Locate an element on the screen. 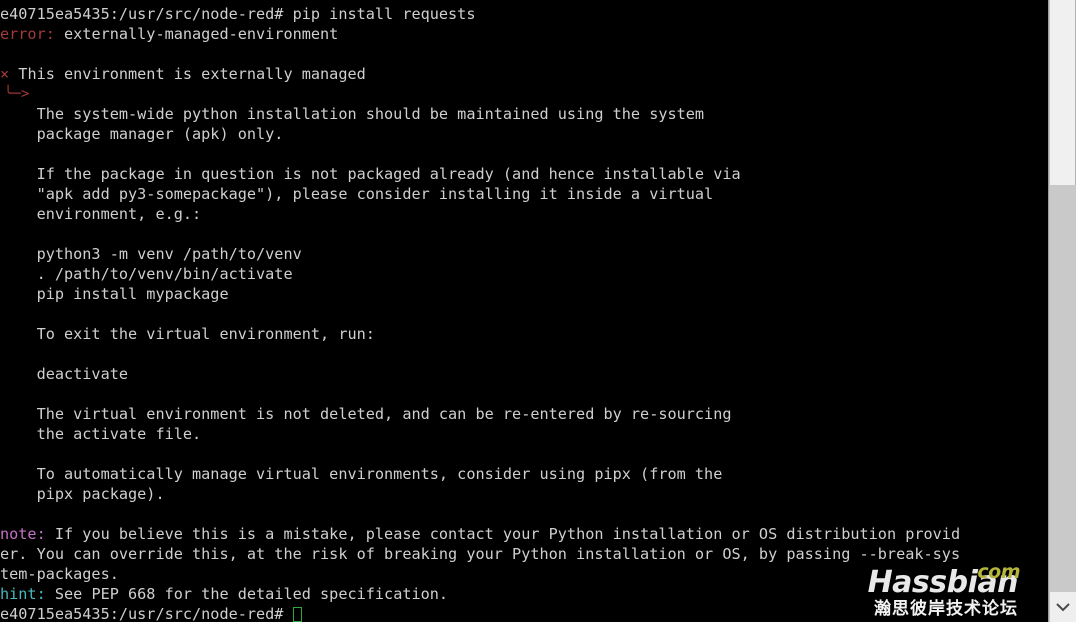 The image size is (1076, 622). terminal-line-body-2: package manager (apk) only. is located at coordinates (524, 134).